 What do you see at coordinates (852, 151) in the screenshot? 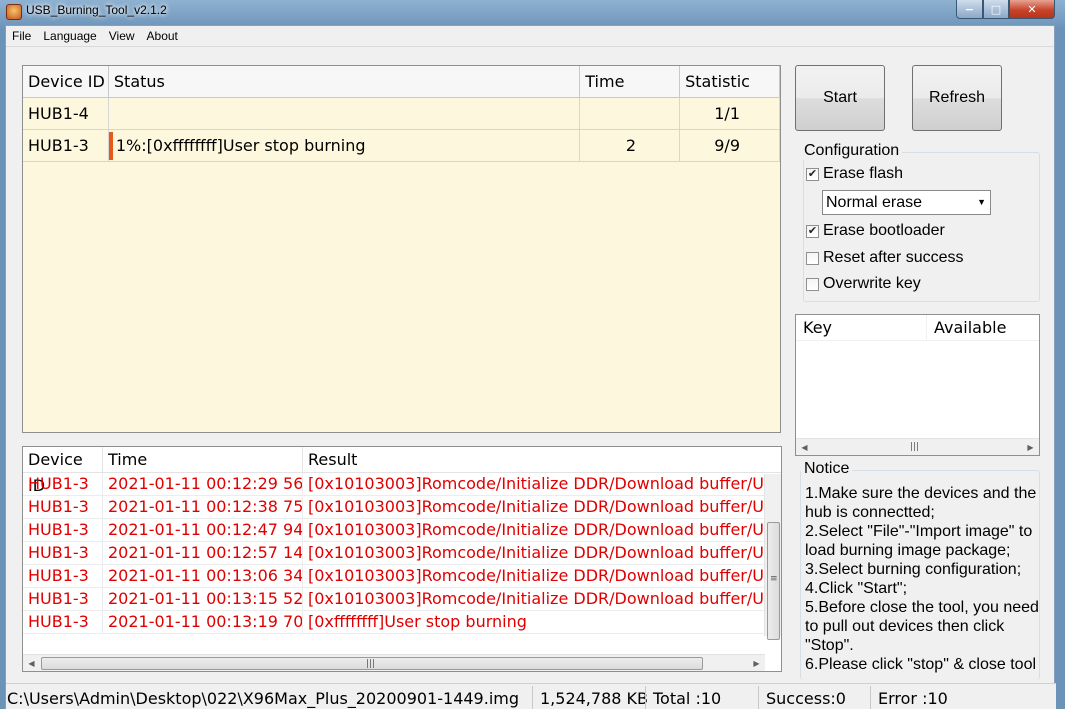
I see `configuration-title: Configuration` at bounding box center [852, 151].